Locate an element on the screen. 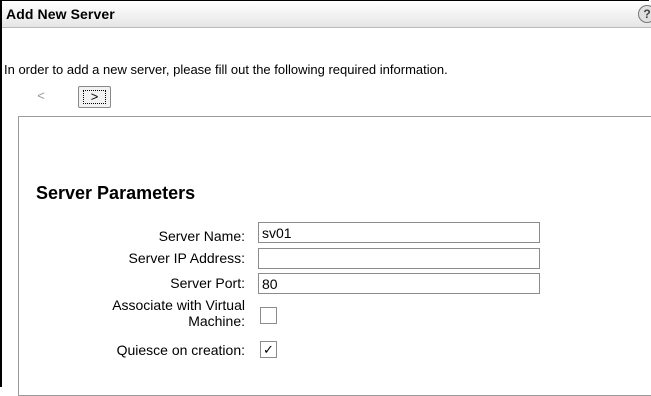 Image resolution: width=651 pixels, height=396 pixels. associate-vm-label-line1: Associate with Virtual is located at coordinates (178, 305).